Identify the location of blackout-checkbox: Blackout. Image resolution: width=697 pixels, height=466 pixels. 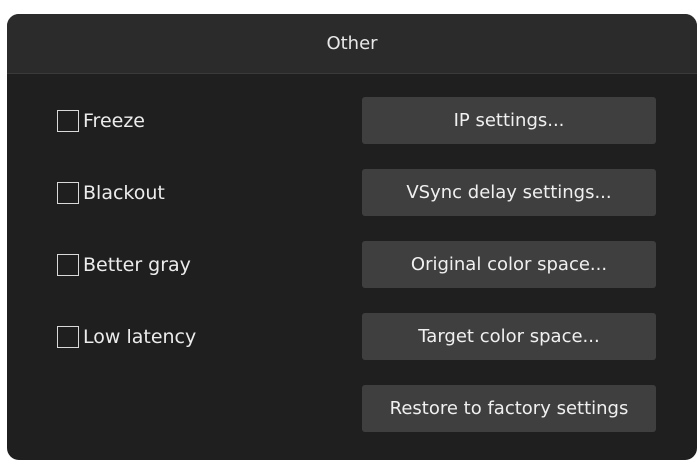
(111, 193).